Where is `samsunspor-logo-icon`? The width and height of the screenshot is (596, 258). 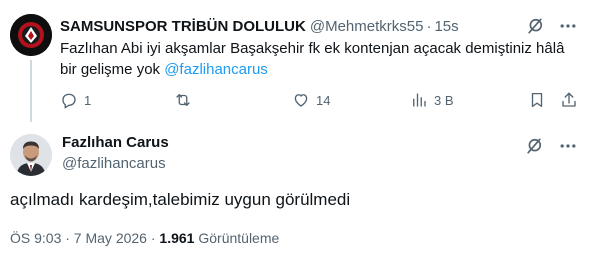
samsunspor-logo-icon is located at coordinates (31, 35).